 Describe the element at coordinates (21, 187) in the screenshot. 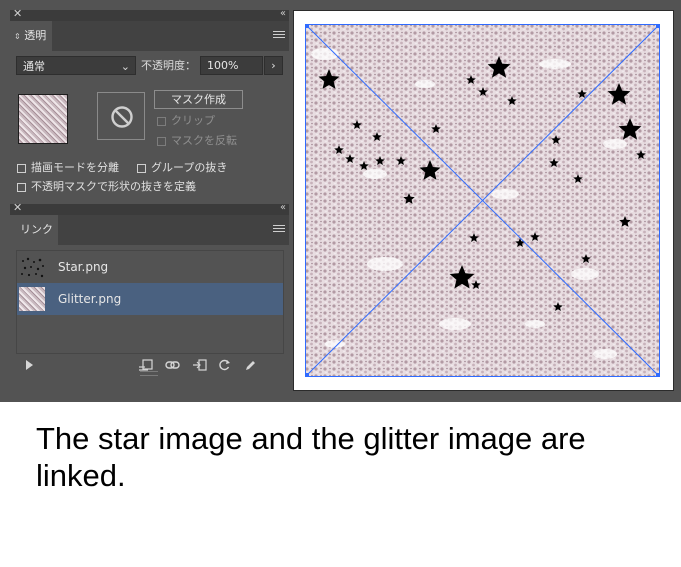

I see `opacity-mask-knockout-checkbox` at that location.